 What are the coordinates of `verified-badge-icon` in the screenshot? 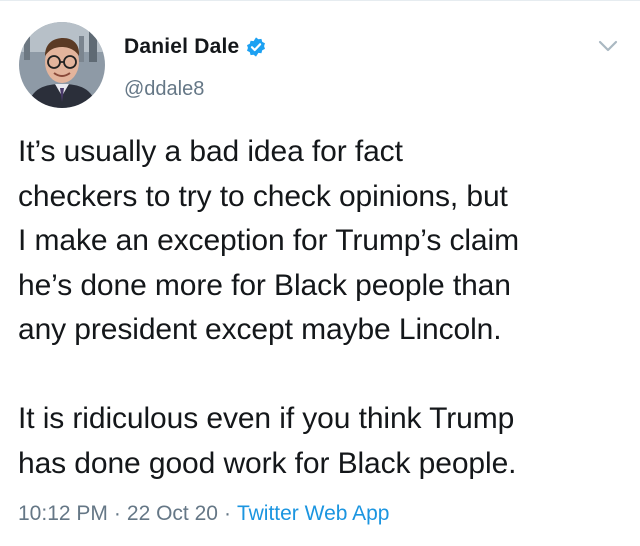 It's located at (256, 47).